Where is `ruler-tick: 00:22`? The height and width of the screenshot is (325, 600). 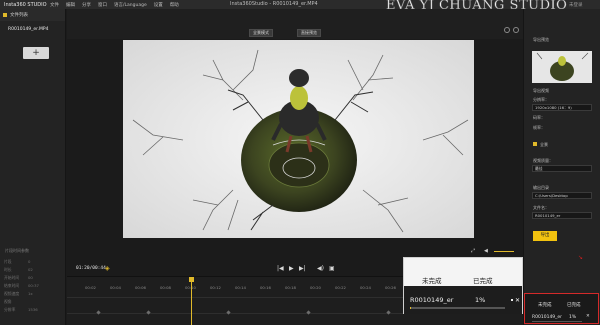
ruler-tick: 00:22 is located at coordinates (340, 287).